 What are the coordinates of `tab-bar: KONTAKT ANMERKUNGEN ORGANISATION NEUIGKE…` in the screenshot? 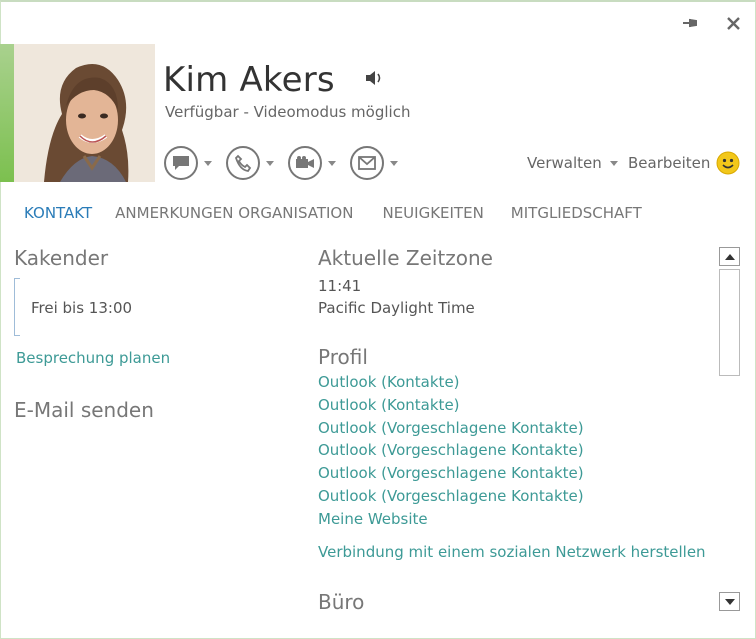 It's located at (333, 213).